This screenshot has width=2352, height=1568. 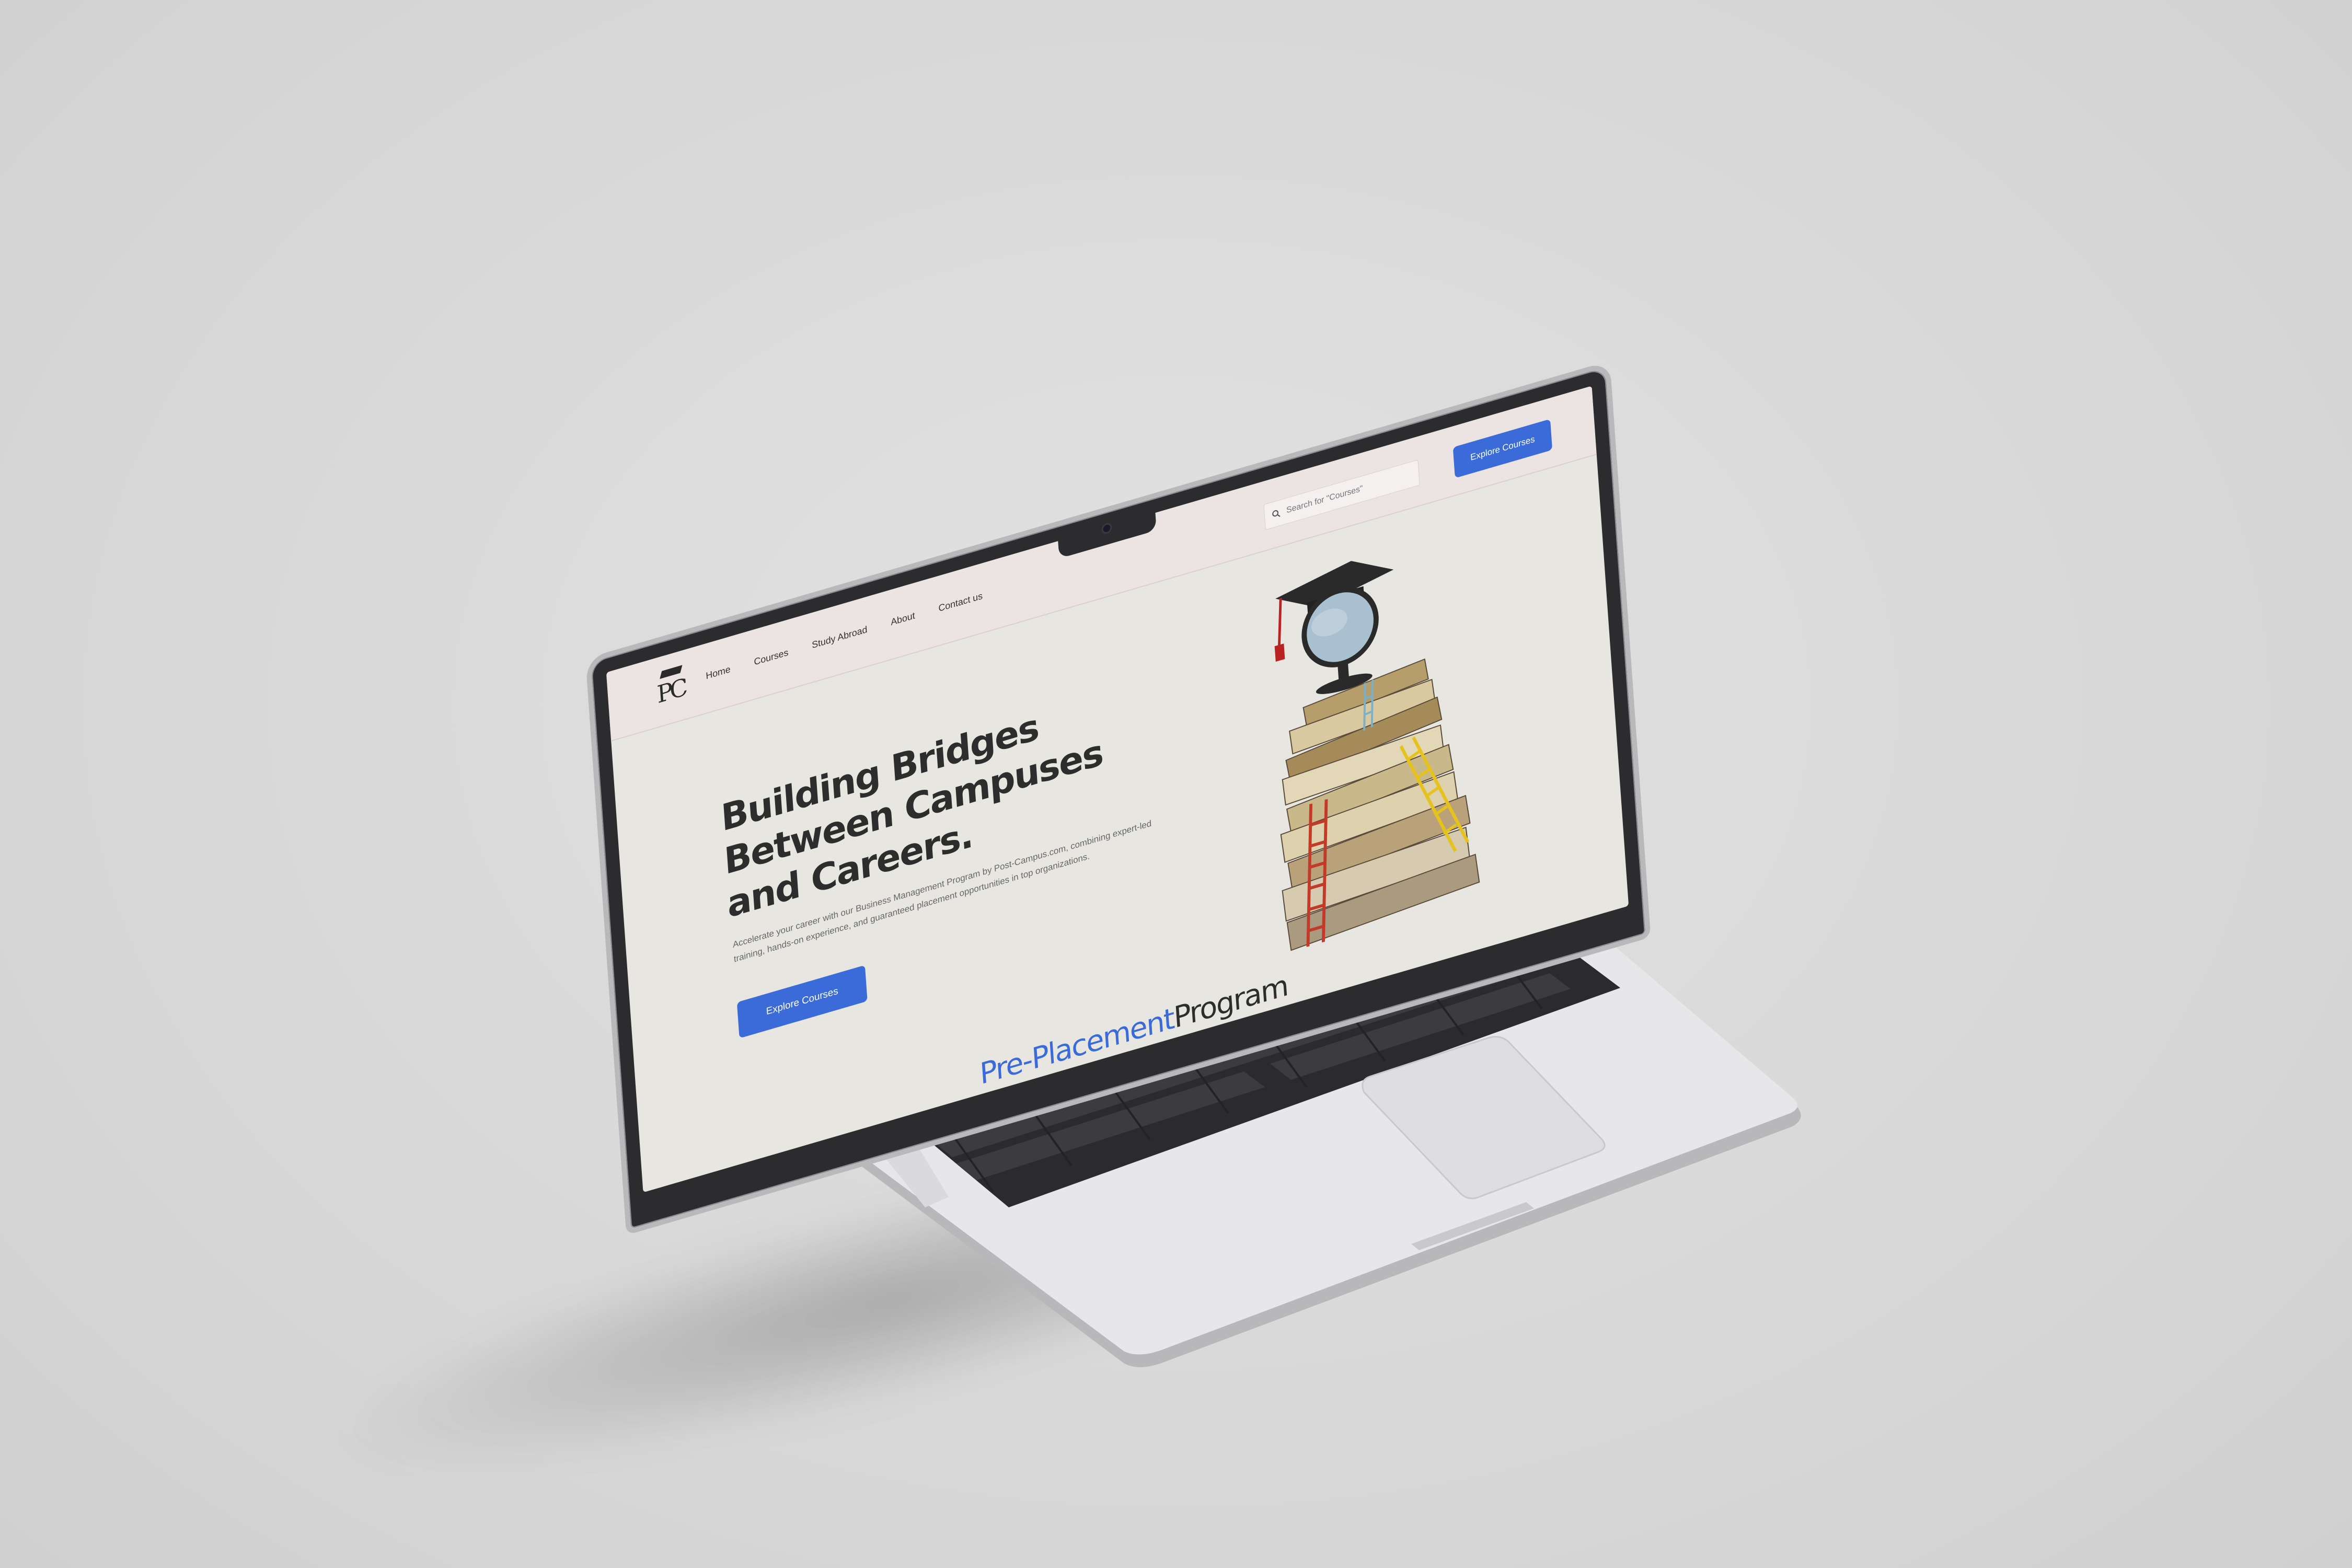 I want to click on nav-contact-us: Contact us, so click(x=960, y=602).